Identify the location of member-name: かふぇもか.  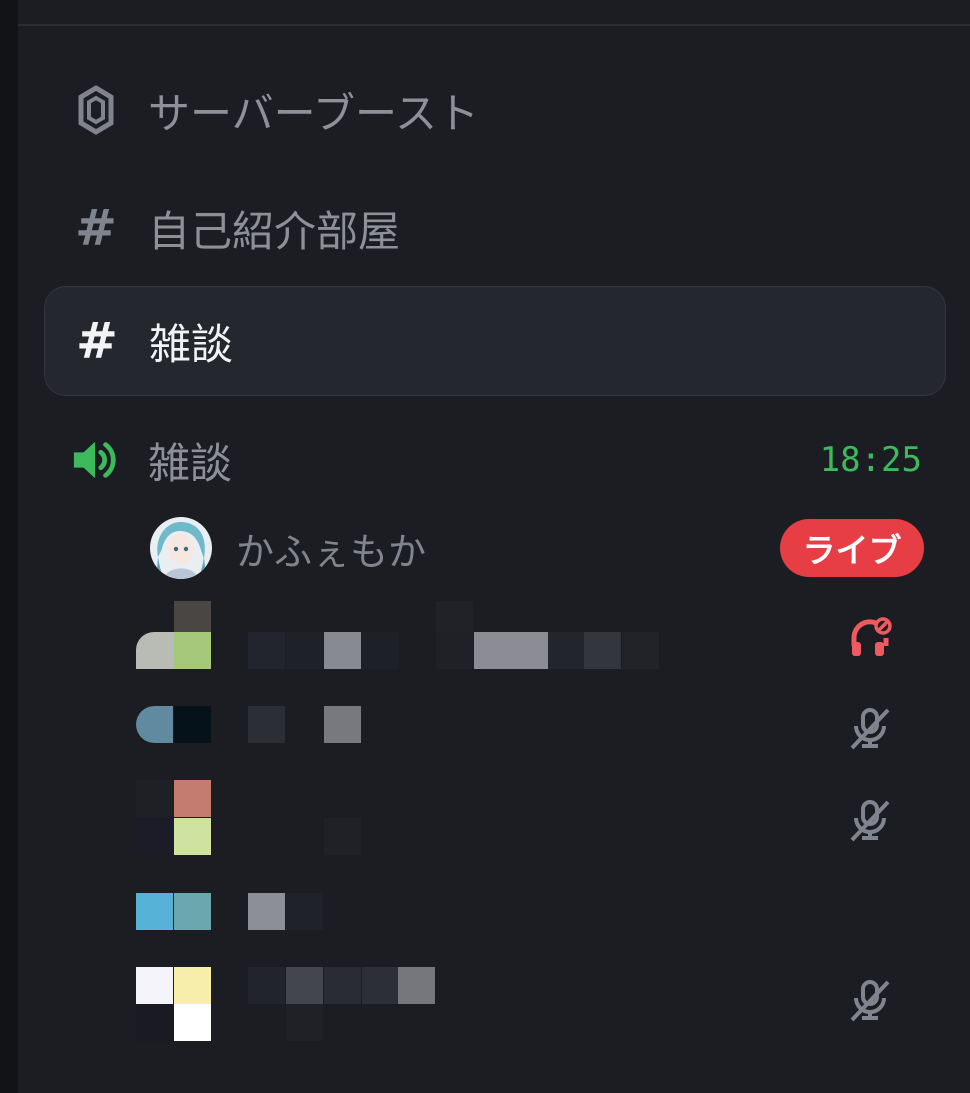
(331, 552).